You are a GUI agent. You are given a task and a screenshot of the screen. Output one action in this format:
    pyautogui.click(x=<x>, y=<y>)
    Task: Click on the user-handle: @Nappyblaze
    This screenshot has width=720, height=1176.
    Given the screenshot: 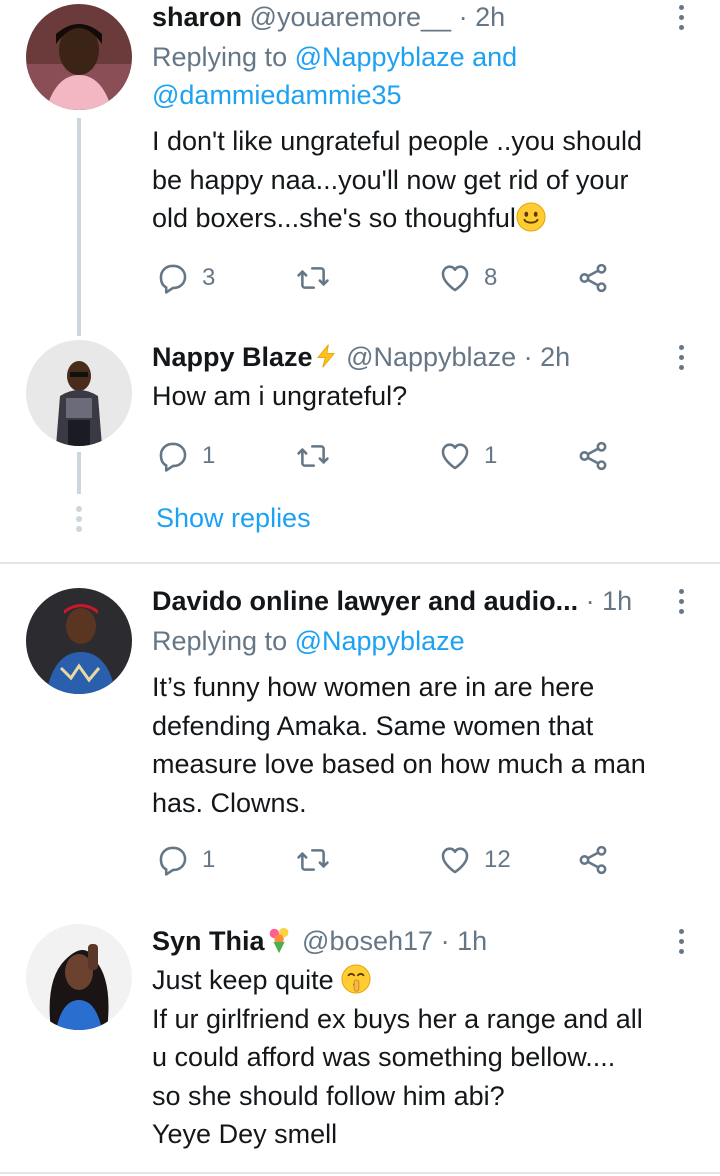 What is the action you would take?
    pyautogui.click(x=431, y=357)
    